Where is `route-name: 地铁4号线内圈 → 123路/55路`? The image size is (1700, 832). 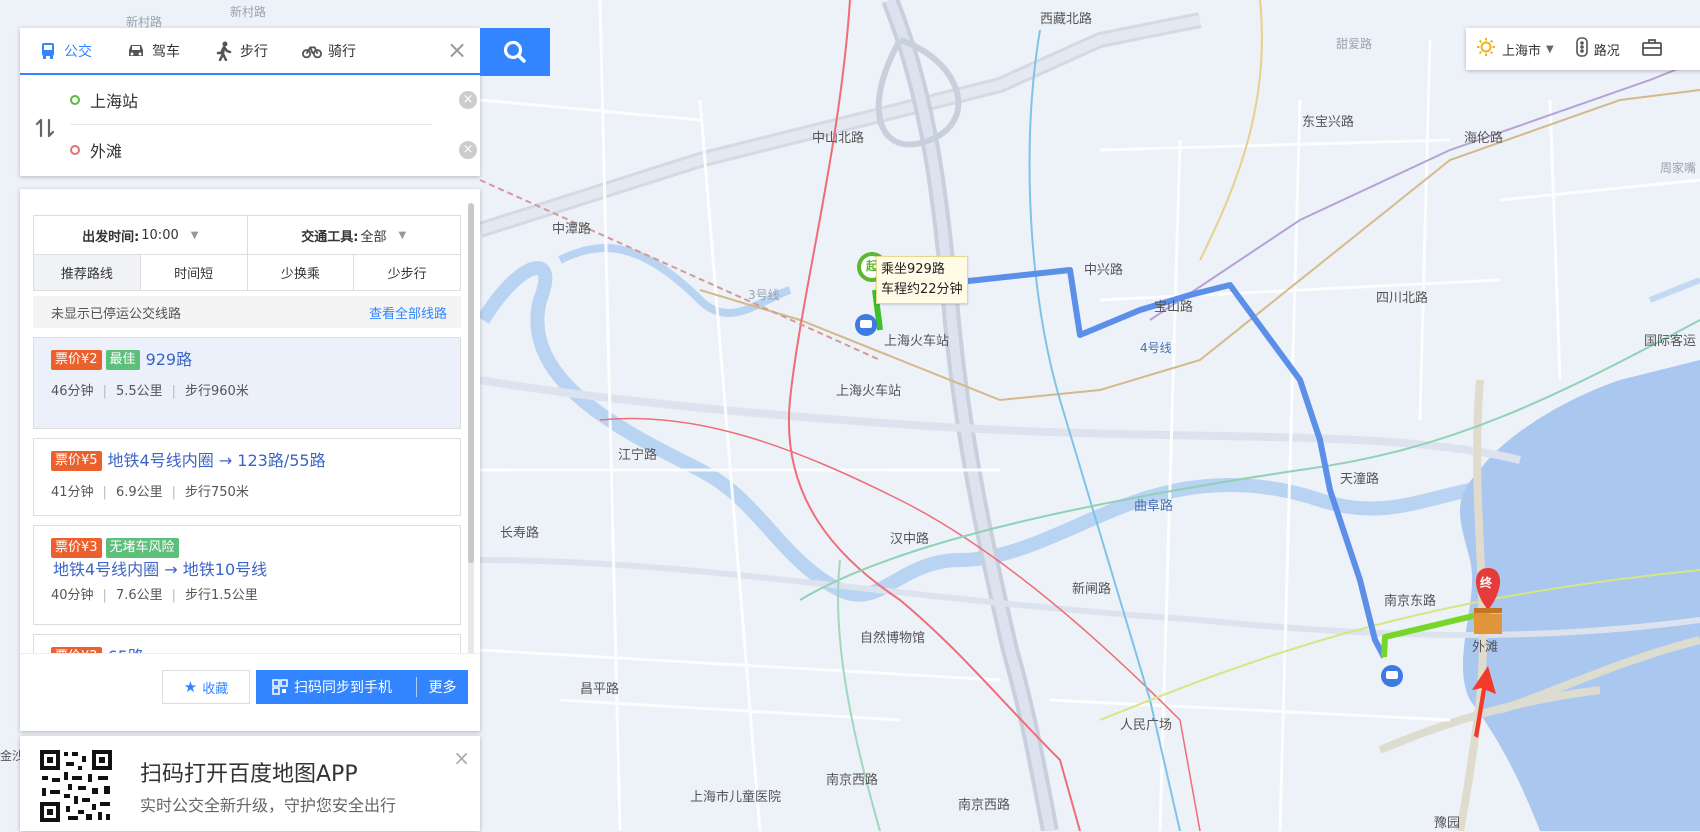
route-name: 地铁4号线内圈 → 123路/55路 is located at coordinates (217, 461).